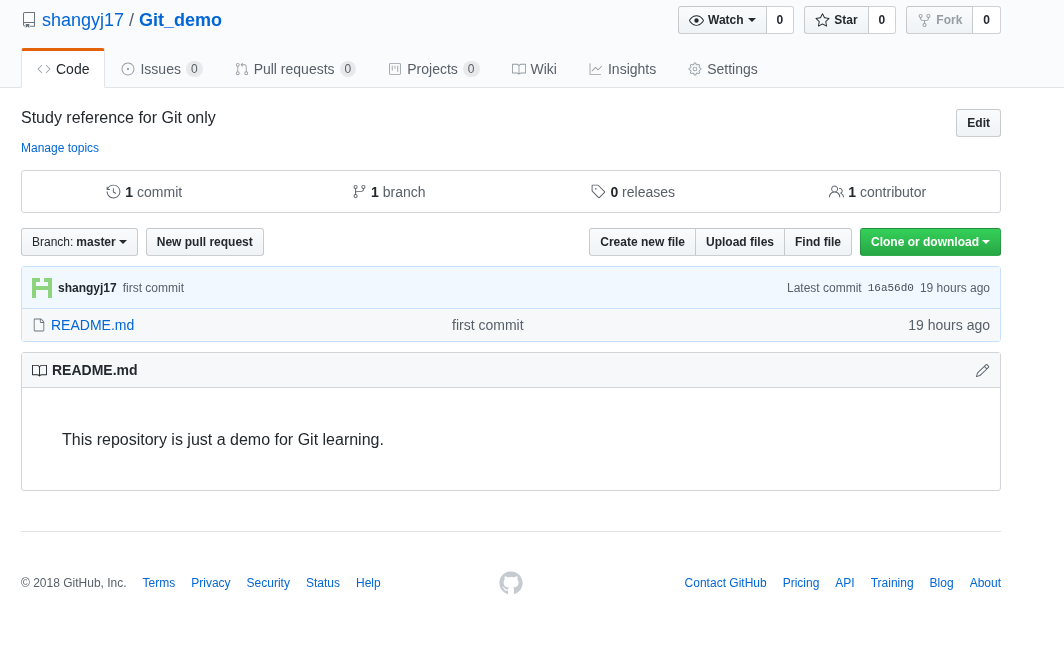 The height and width of the screenshot is (658, 1064). I want to click on fork-icon, so click(925, 20).